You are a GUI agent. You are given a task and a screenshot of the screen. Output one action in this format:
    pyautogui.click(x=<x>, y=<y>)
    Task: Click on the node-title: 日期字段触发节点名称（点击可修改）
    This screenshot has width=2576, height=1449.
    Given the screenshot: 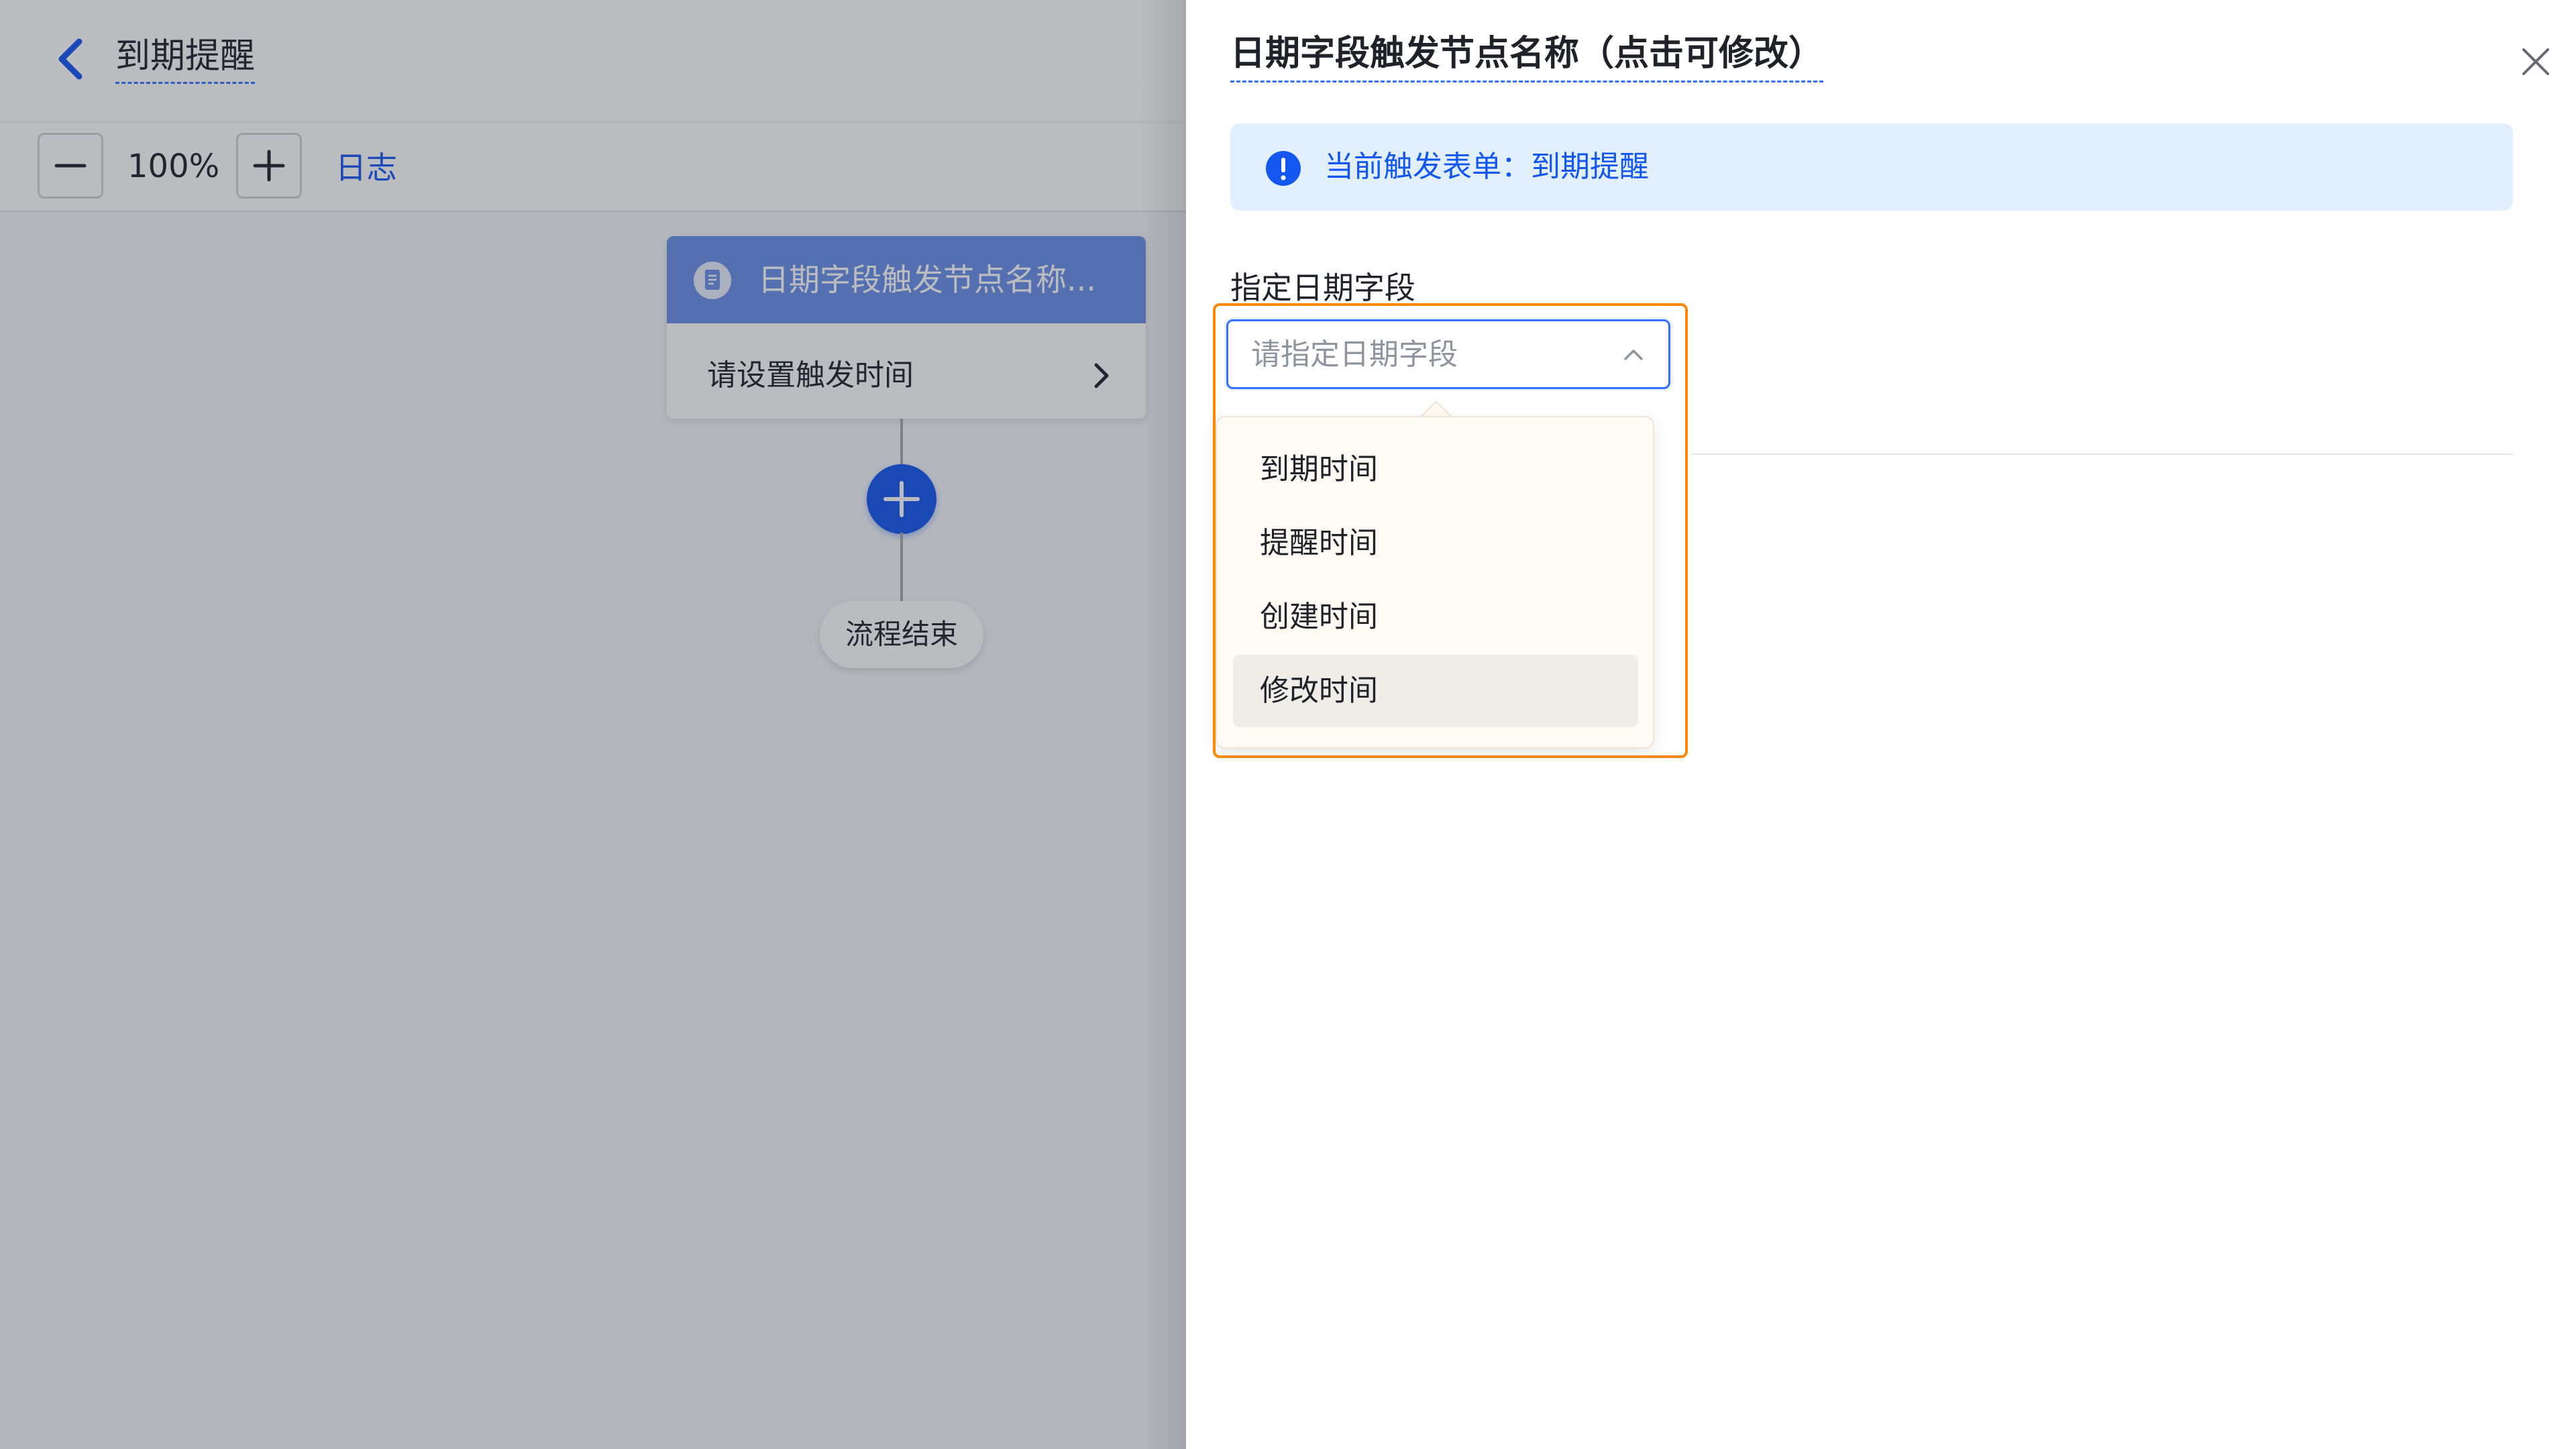 What is the action you would take?
    pyautogui.click(x=1527, y=56)
    